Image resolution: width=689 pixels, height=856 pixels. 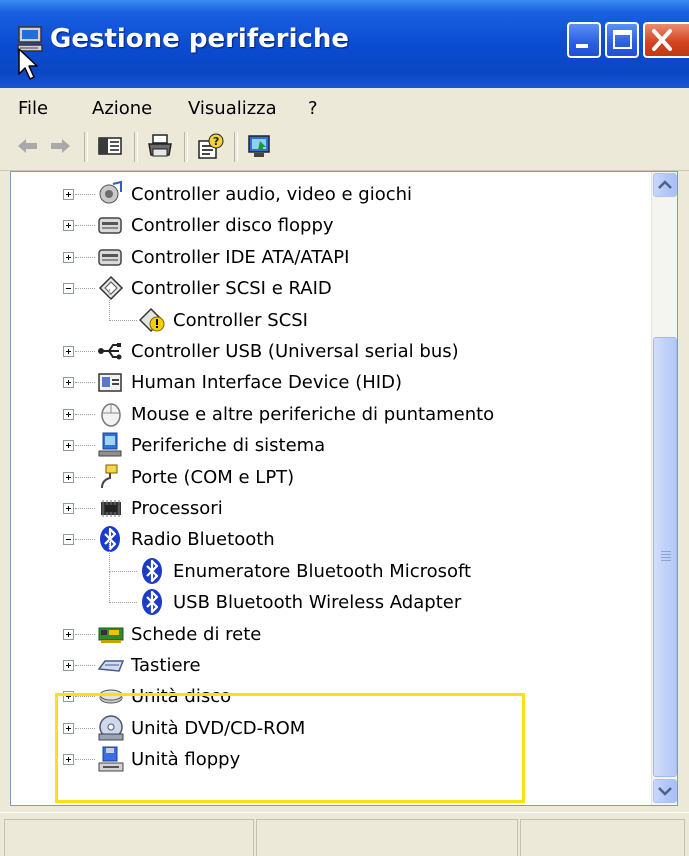 I want to click on tree-item-label: Porte (COM e LPT), so click(x=213, y=477).